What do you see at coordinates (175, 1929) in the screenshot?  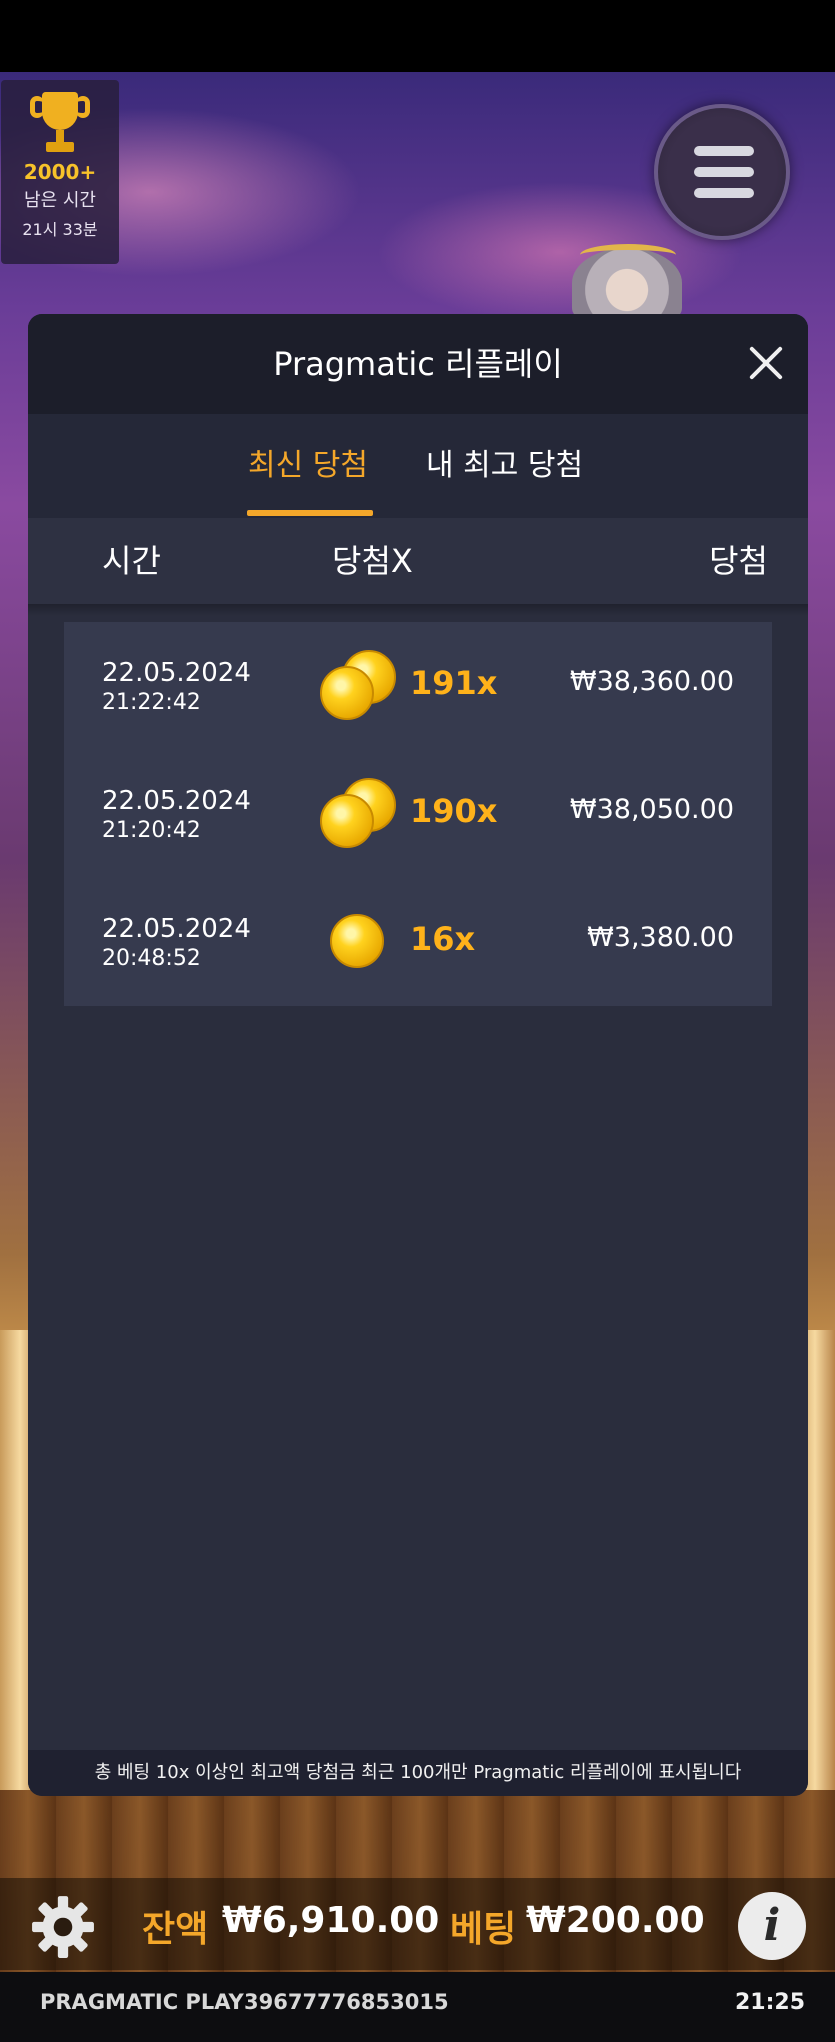 I see `balance-label: 잔액` at bounding box center [175, 1929].